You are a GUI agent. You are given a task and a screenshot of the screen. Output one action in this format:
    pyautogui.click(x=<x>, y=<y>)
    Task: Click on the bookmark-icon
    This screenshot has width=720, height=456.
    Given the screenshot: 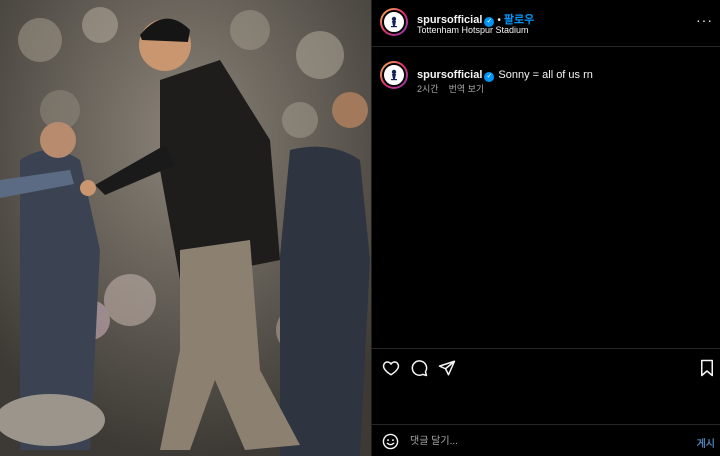 What is the action you would take?
    pyautogui.click(x=707, y=368)
    